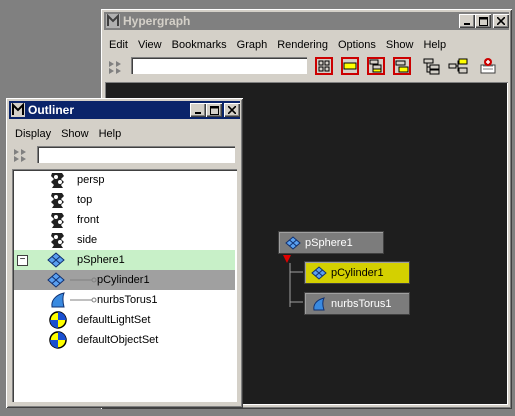 This screenshot has height=416, width=515. I want to click on list-item-label: defaultLightSet, so click(114, 320).